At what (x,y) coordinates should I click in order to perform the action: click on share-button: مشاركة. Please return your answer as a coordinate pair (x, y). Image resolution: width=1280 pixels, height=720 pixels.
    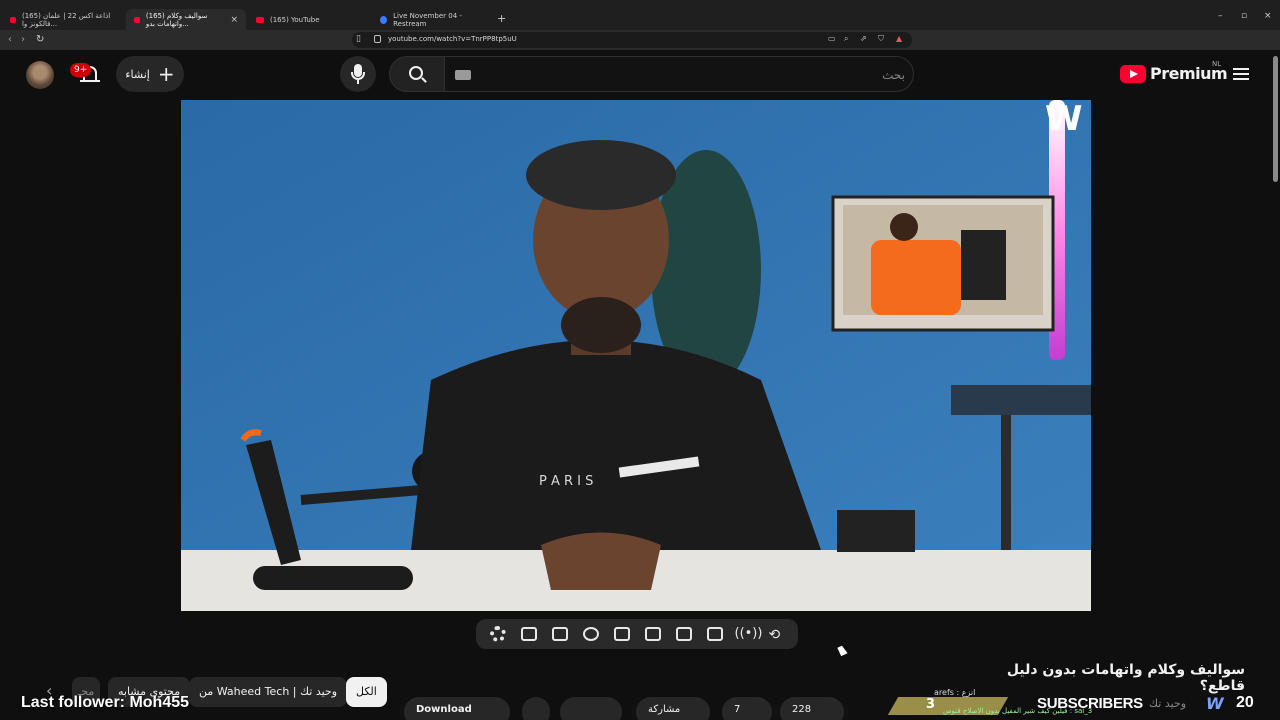
    Looking at the image, I should click on (673, 708).